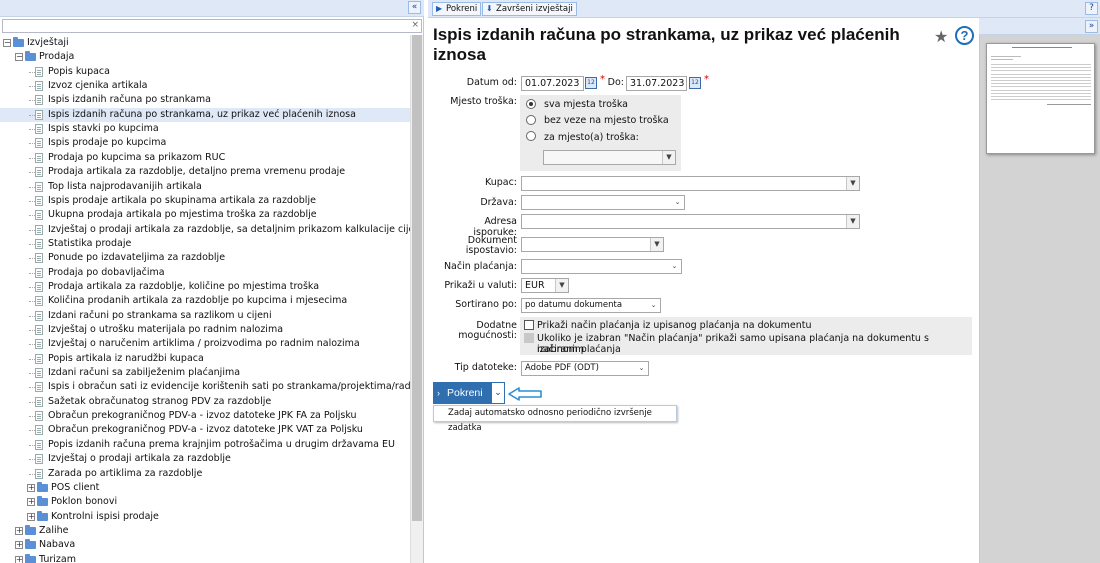 The image size is (1100, 563). I want to click on tree-item: Ispis izdanih računa po strankama, so click(205, 100).